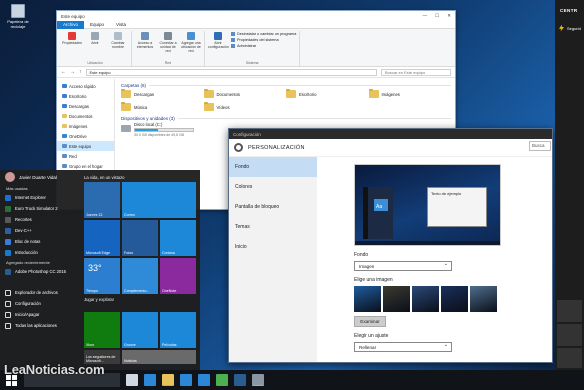 This screenshot has width=584, height=390. I want to click on mail-icon, so click(204, 380).